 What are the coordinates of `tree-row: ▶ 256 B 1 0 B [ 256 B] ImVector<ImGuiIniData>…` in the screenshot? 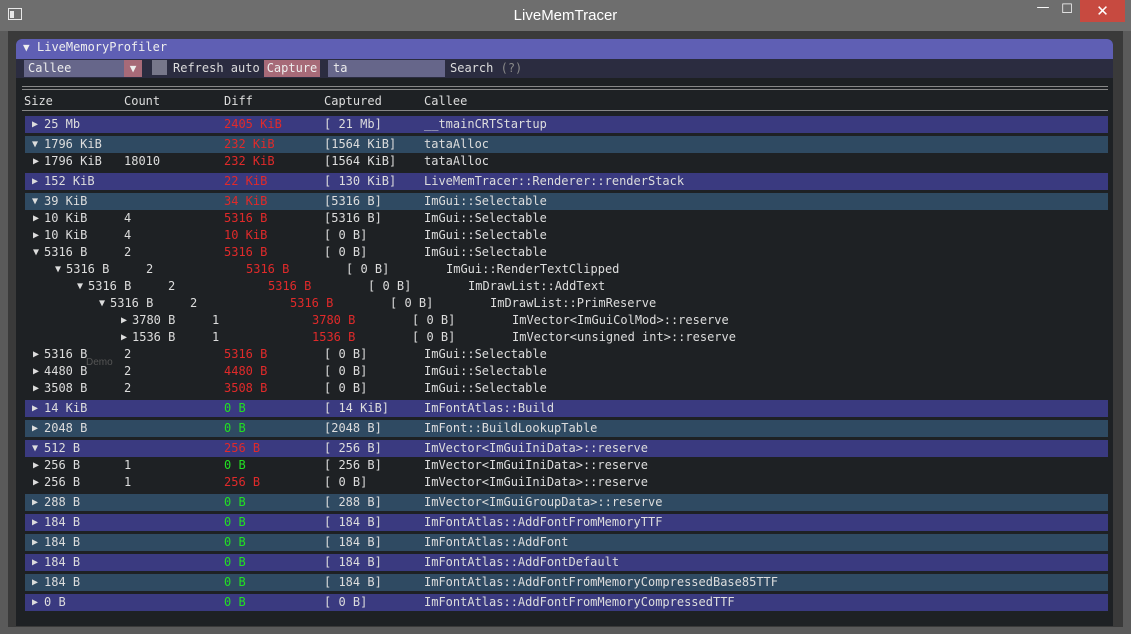 It's located at (562, 465).